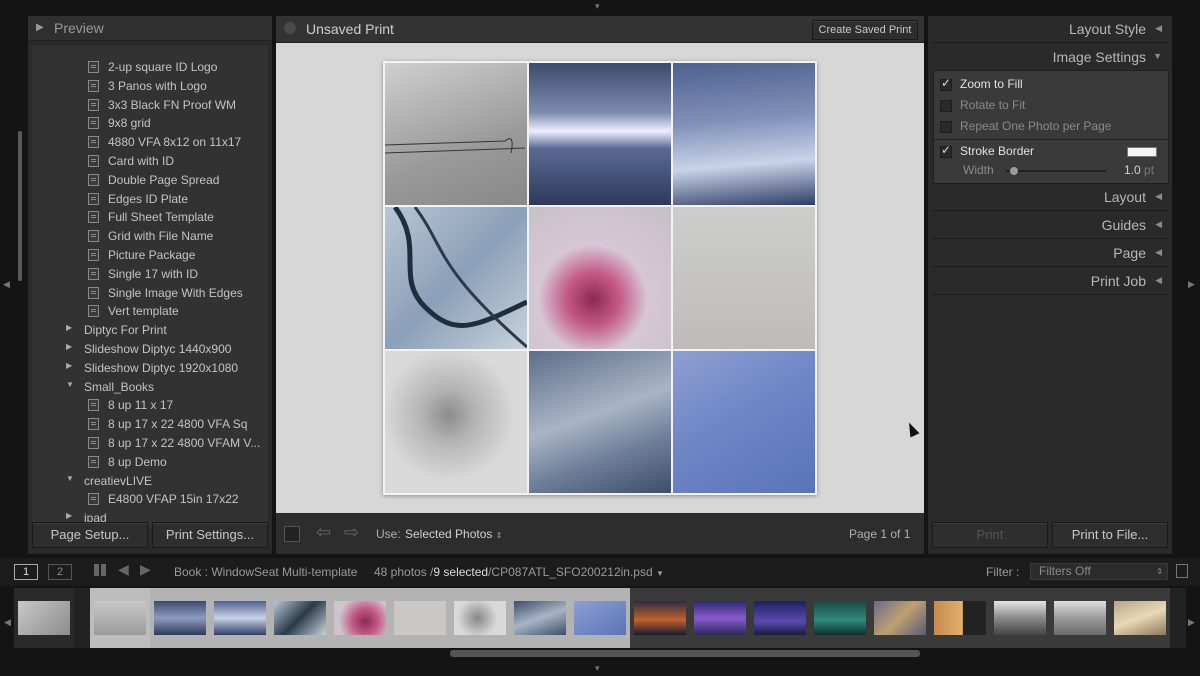 This screenshot has width=1200, height=676. Describe the element at coordinates (1050, 57) in the screenshot. I see `image-settings-header: Image Settings ▼` at that location.